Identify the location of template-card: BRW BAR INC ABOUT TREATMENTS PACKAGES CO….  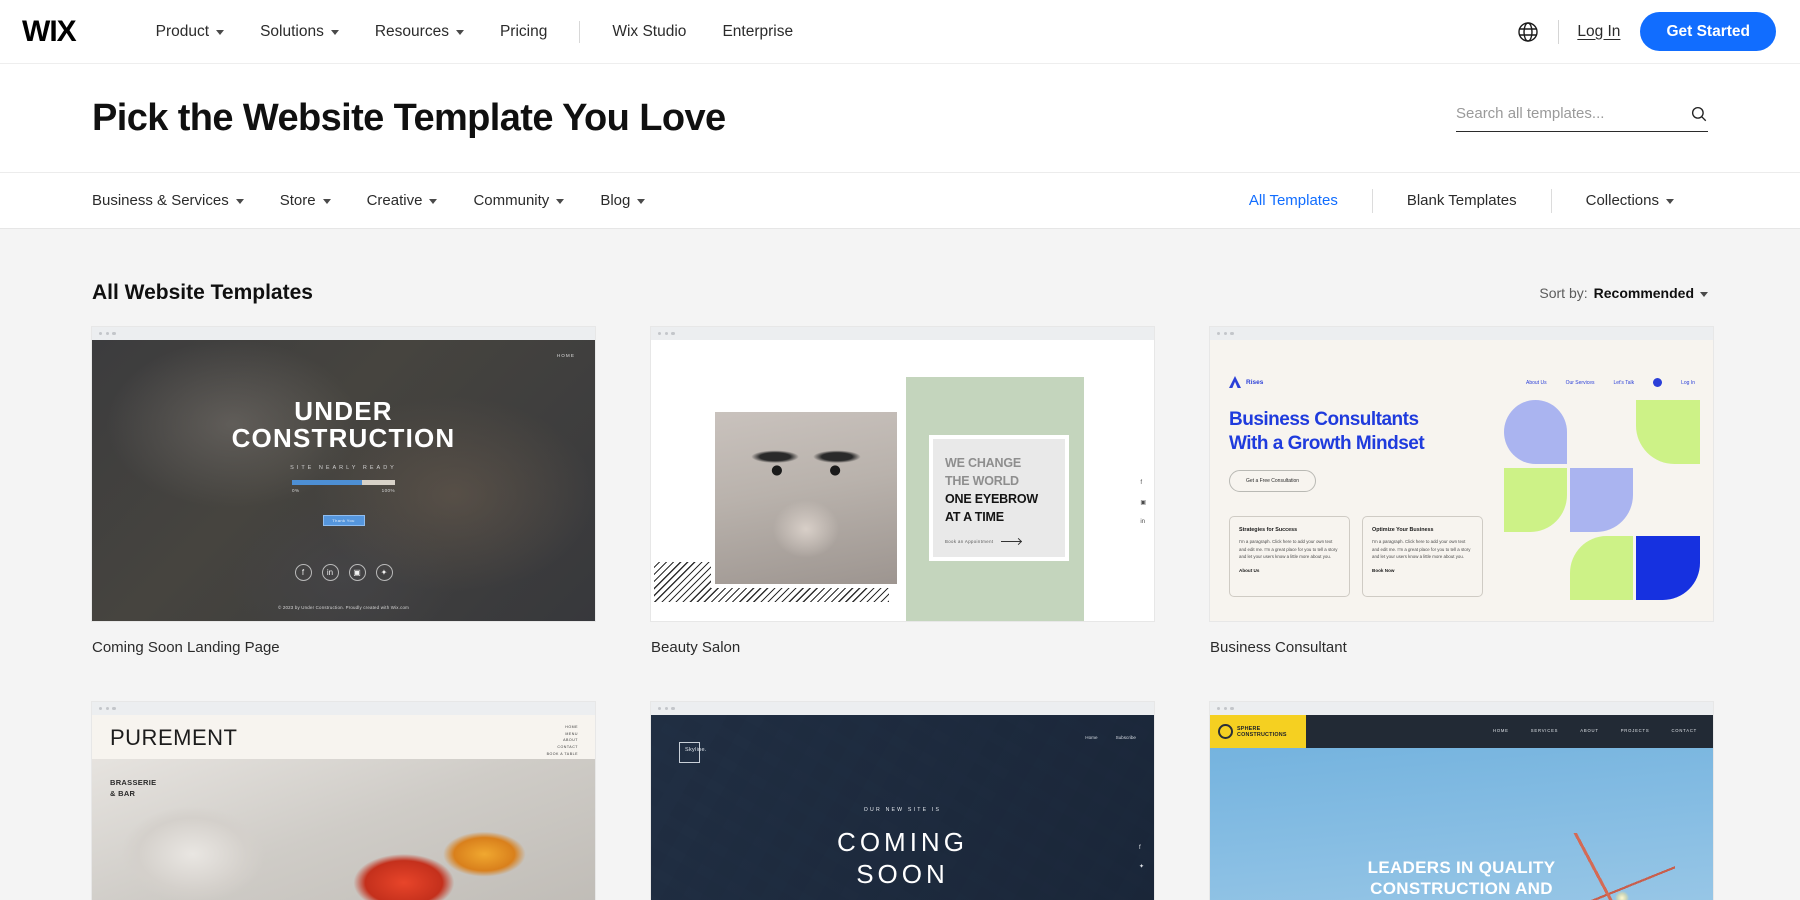
(902, 514).